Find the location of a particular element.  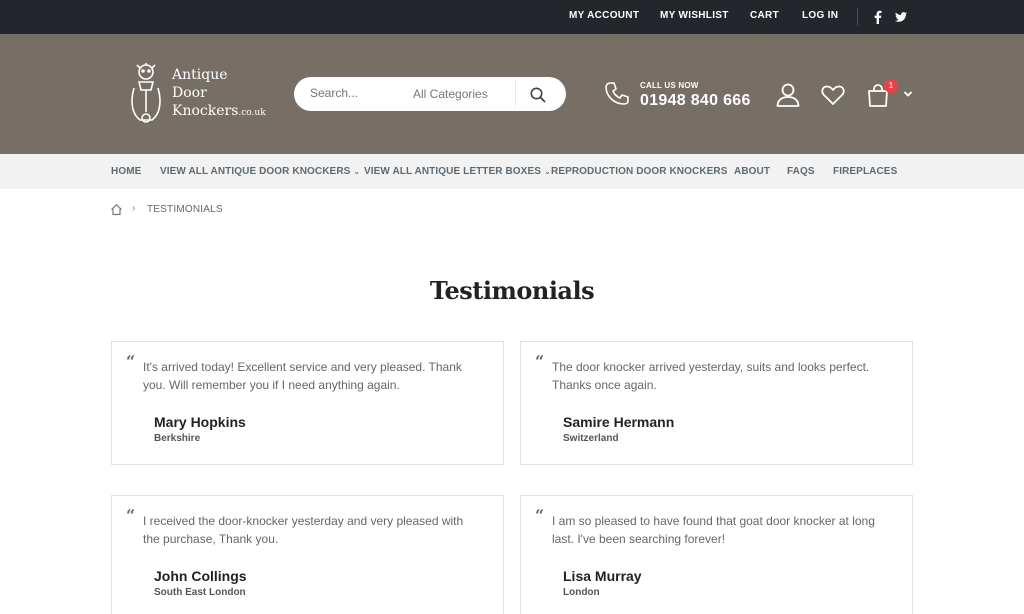

cart-link: CART is located at coordinates (764, 15).